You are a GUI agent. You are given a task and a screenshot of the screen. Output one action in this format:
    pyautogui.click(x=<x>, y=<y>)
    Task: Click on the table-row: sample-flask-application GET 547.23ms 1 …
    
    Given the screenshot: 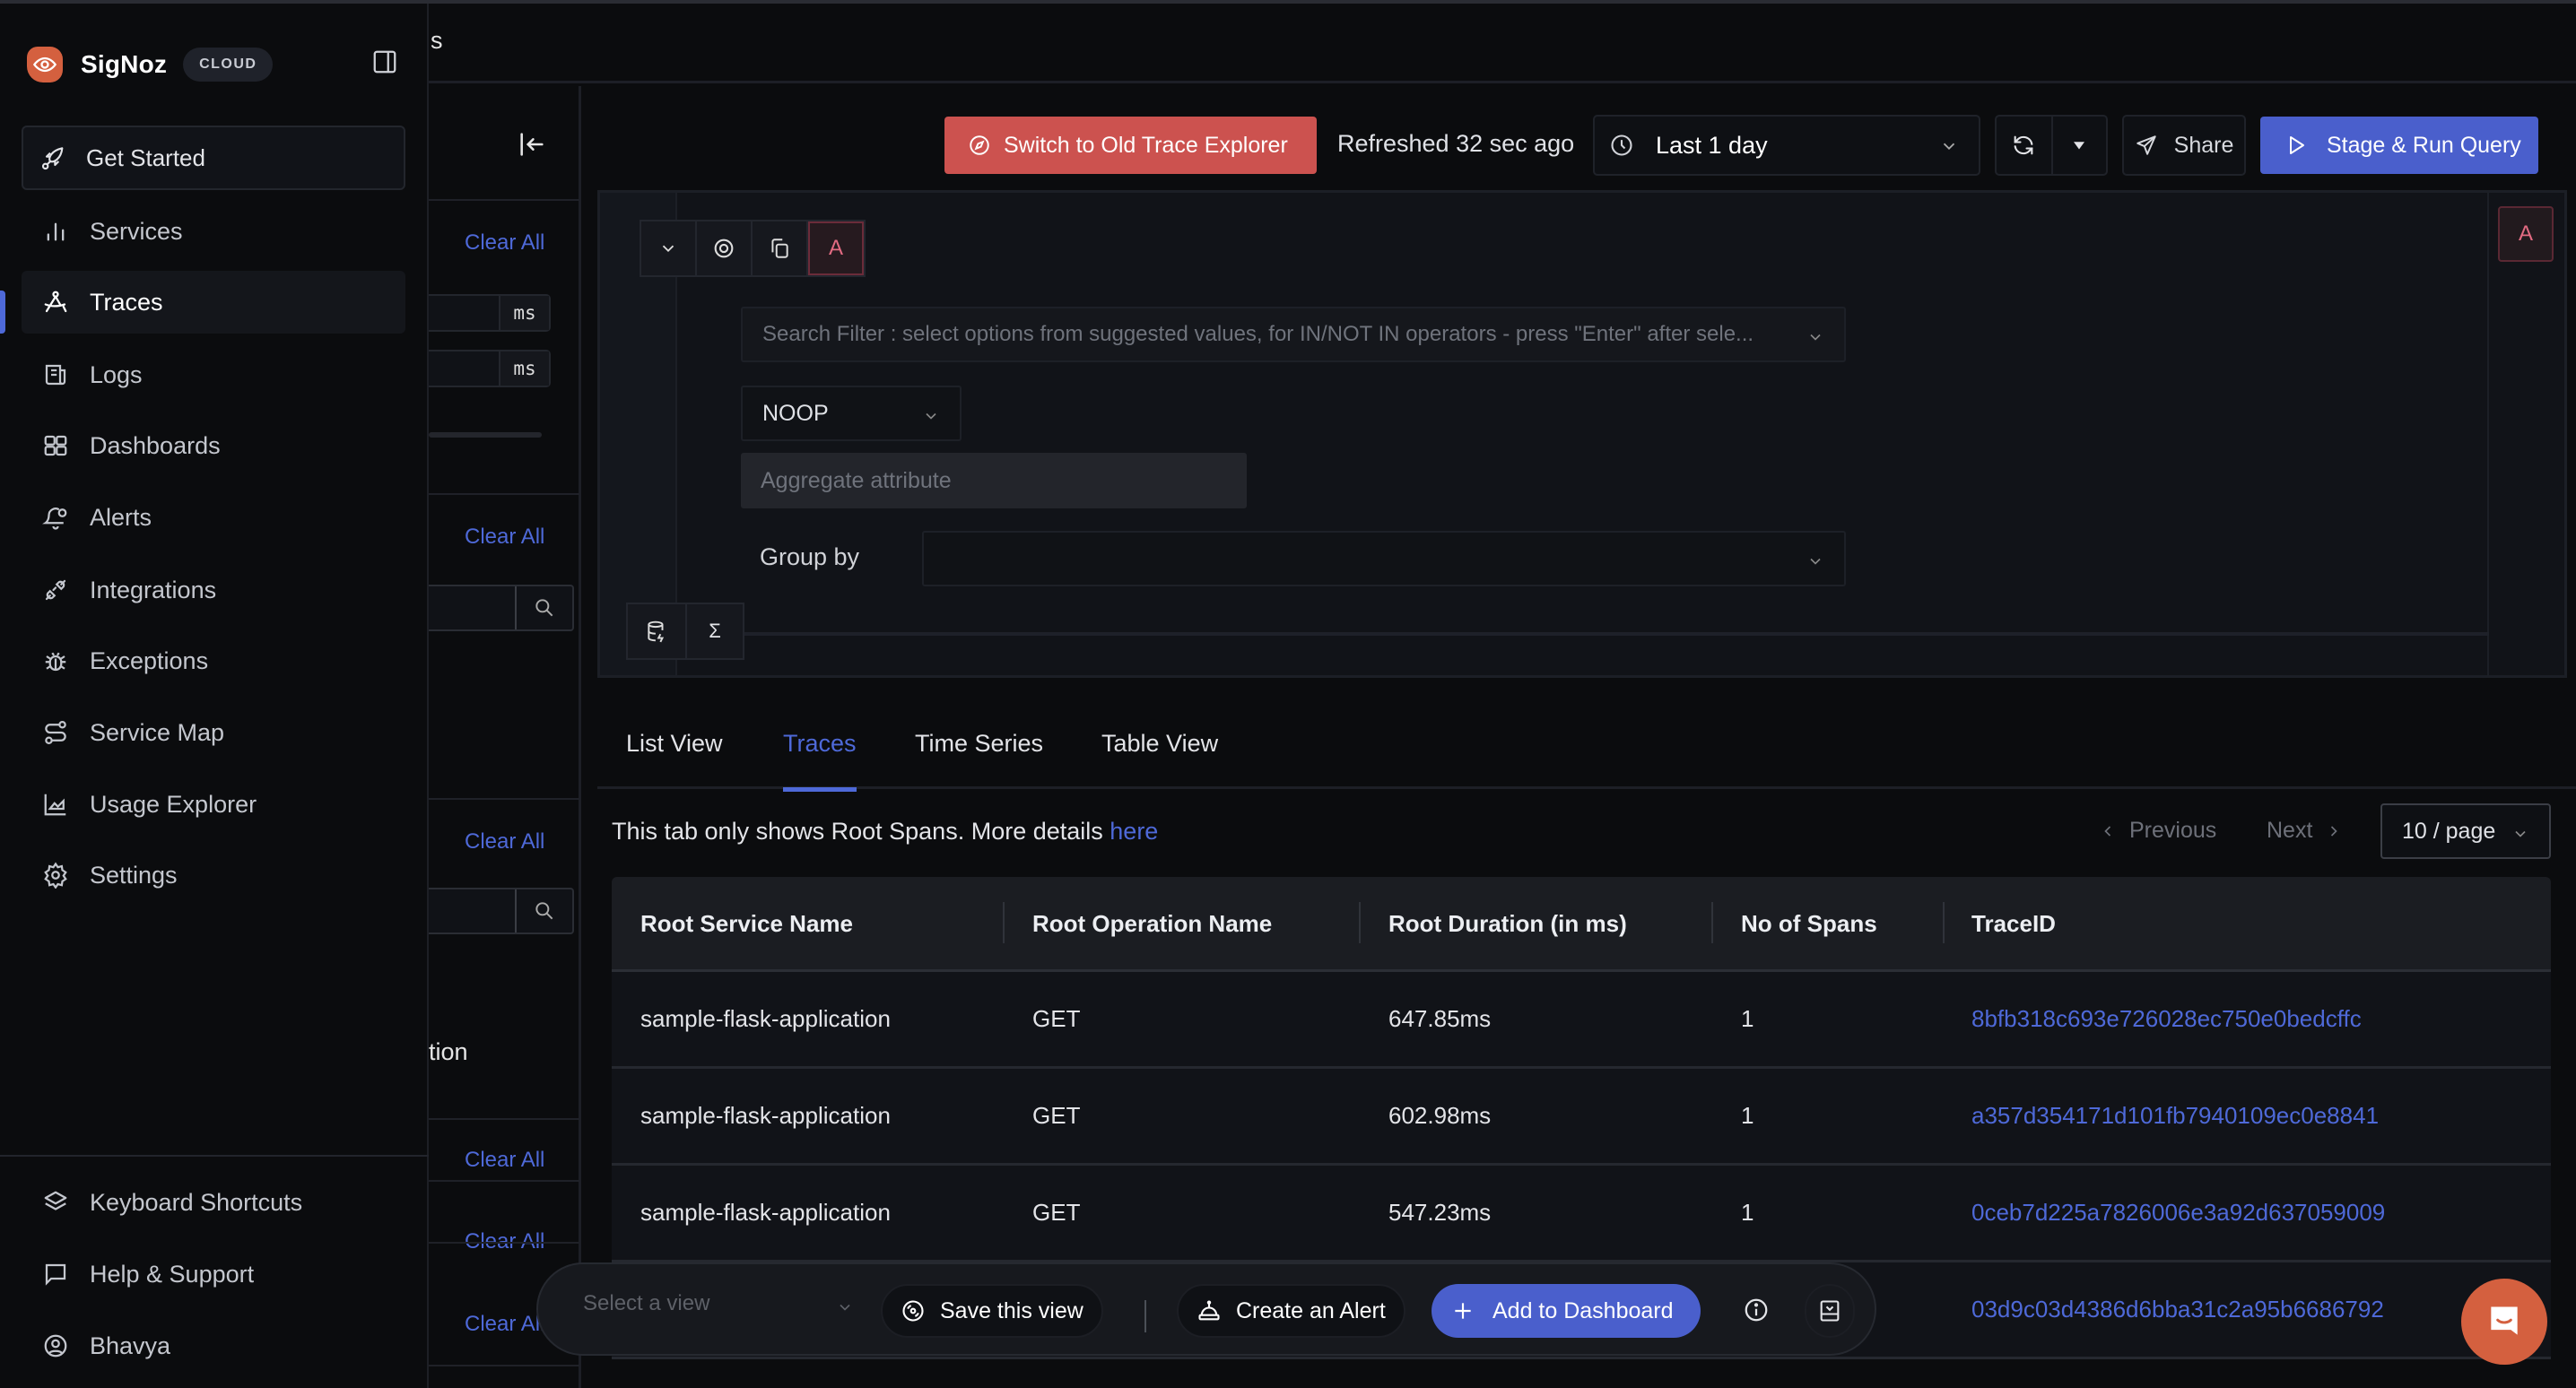 What is the action you would take?
    pyautogui.click(x=1581, y=1214)
    